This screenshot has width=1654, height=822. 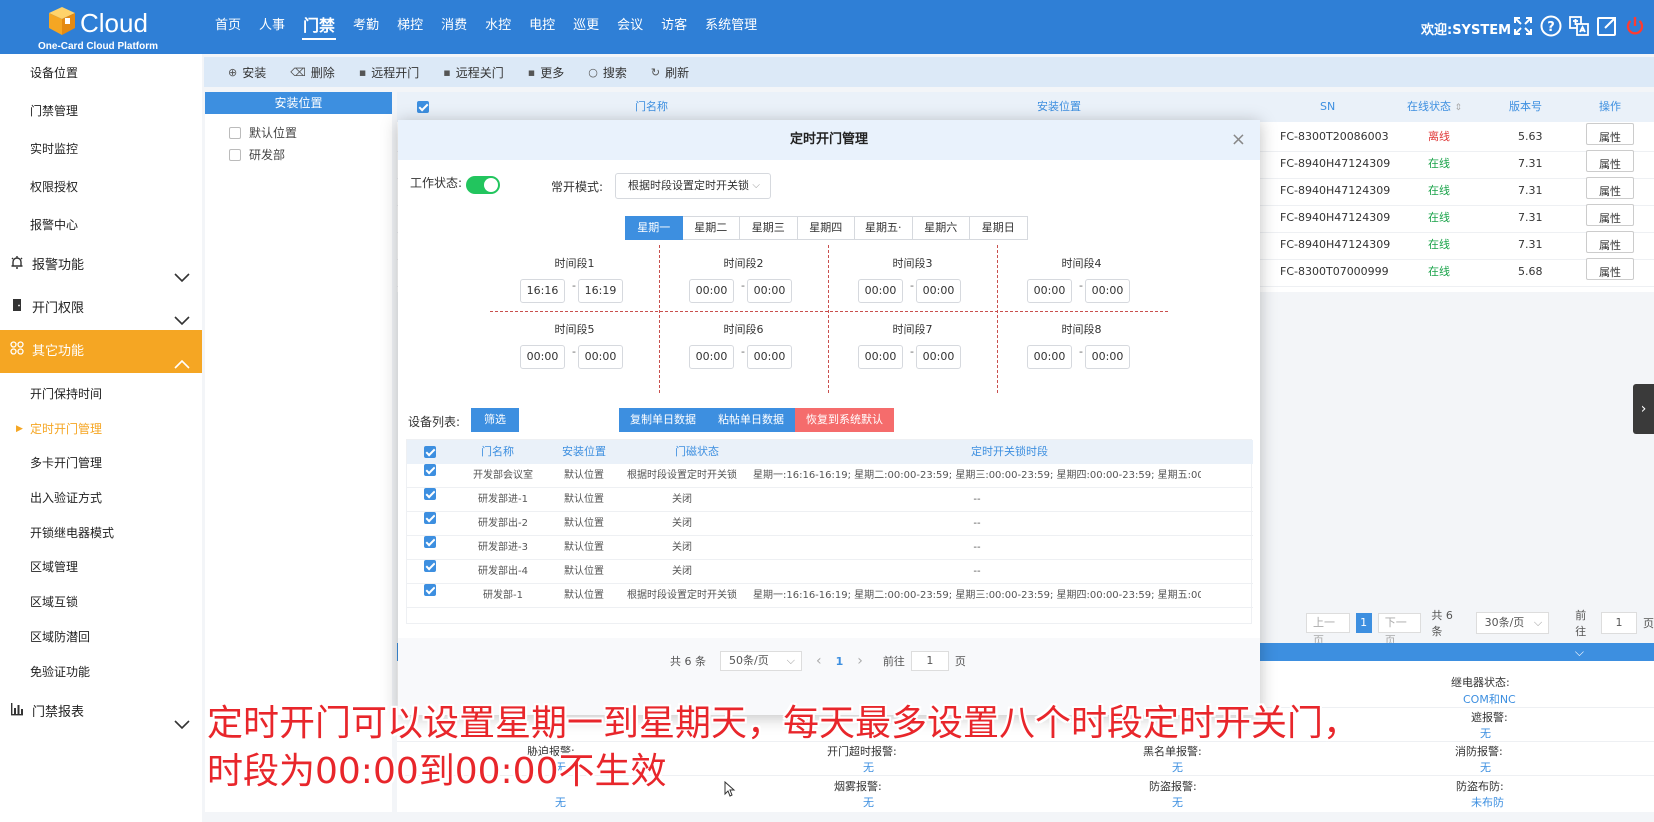 I want to click on toolbar-button: ▪ 远程关门, so click(x=473, y=72).